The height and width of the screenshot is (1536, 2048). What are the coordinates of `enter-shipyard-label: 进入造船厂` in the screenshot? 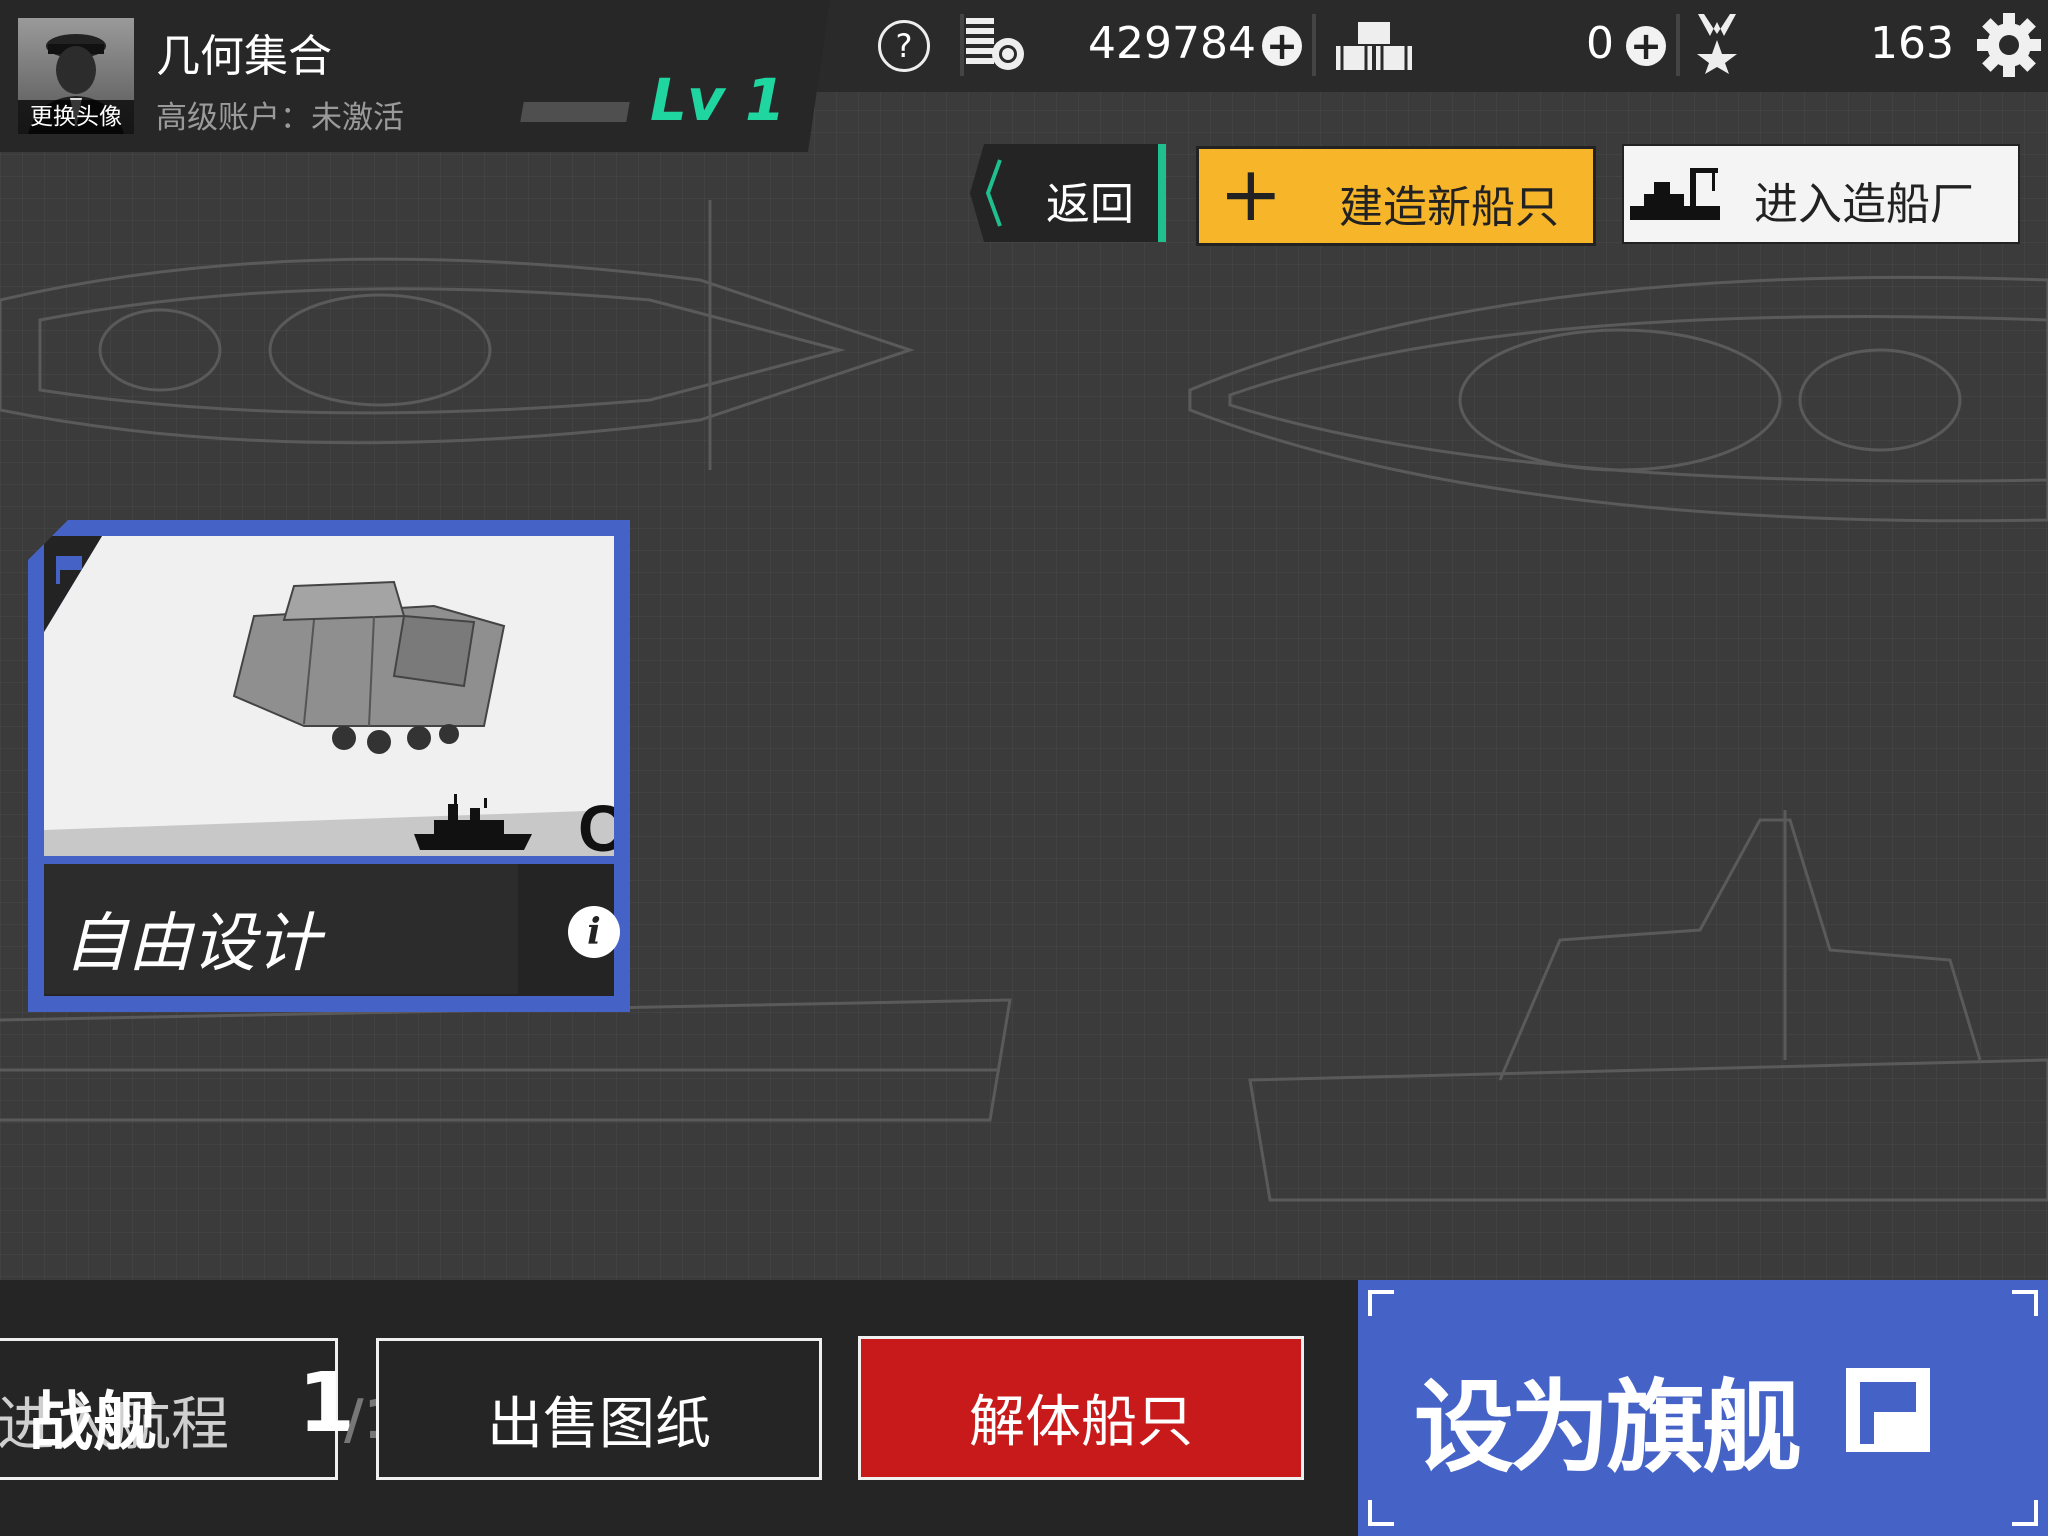 It's located at (1864, 204).